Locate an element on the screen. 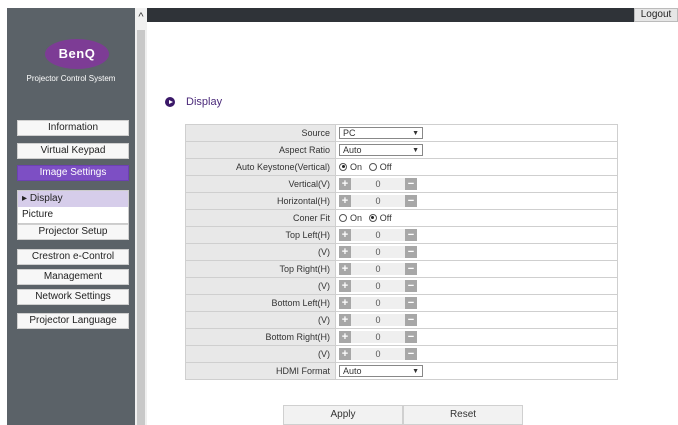 The image size is (678, 425). bottom-left-v-value: 0 is located at coordinates (378, 320).